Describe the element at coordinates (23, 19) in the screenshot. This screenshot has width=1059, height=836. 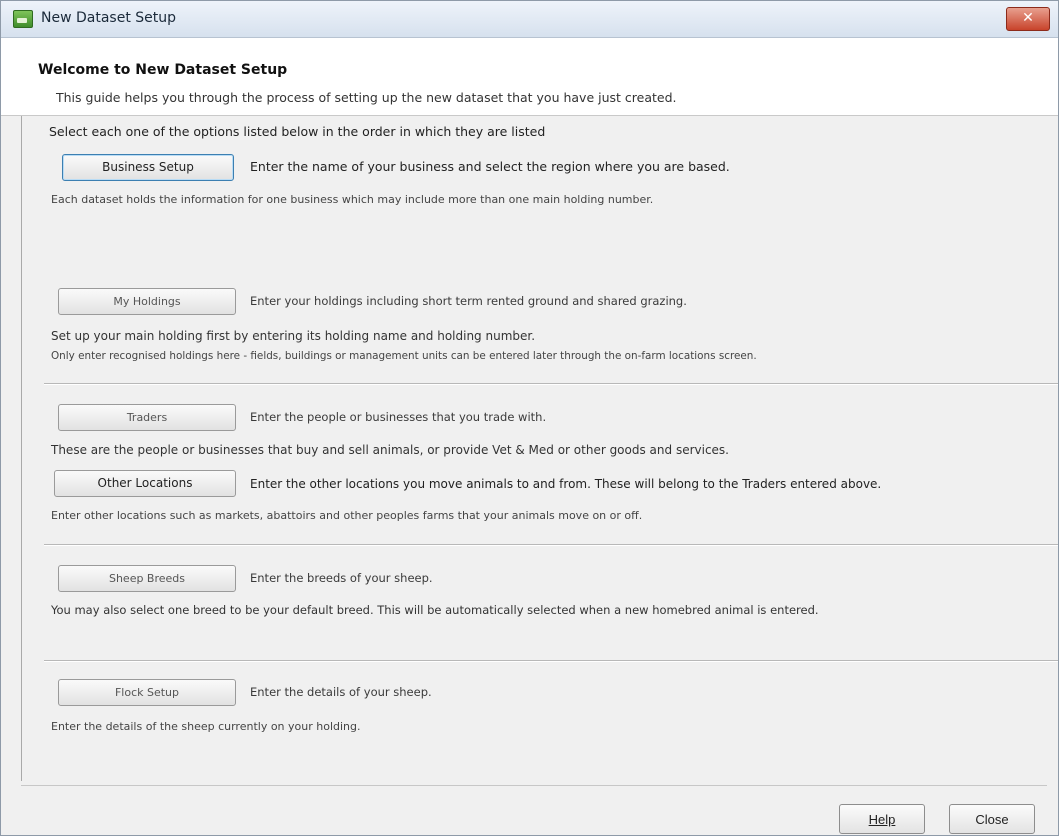
I see `app-icon` at that location.